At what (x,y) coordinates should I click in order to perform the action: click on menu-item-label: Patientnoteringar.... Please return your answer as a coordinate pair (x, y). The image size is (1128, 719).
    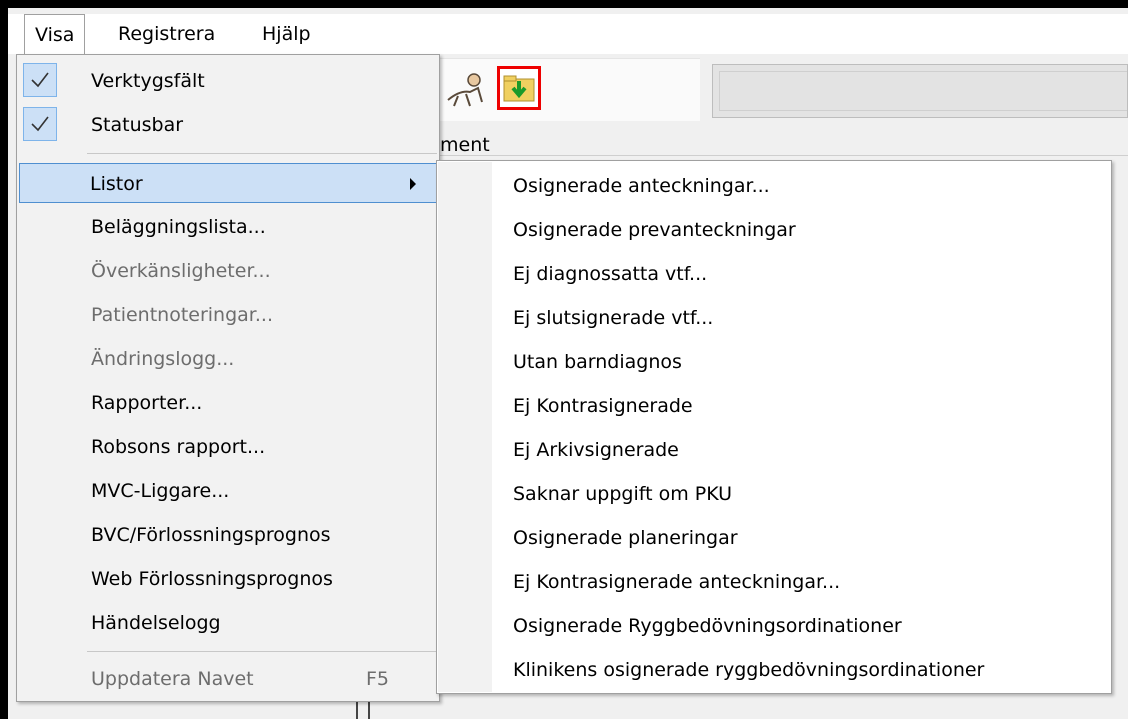
    Looking at the image, I should click on (182, 315).